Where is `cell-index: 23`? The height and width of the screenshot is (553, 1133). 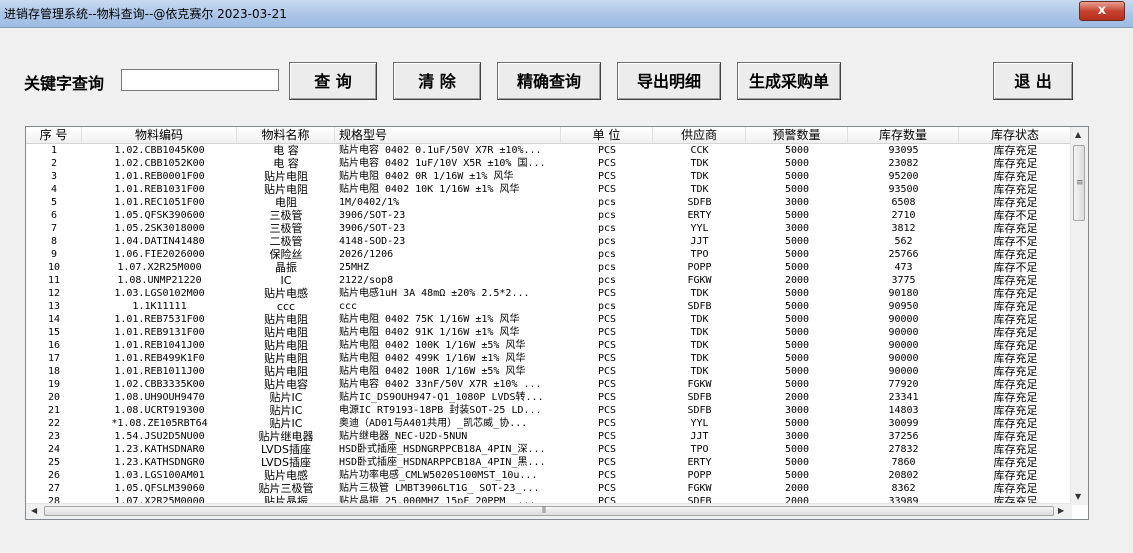
cell-index: 23 is located at coordinates (54, 436).